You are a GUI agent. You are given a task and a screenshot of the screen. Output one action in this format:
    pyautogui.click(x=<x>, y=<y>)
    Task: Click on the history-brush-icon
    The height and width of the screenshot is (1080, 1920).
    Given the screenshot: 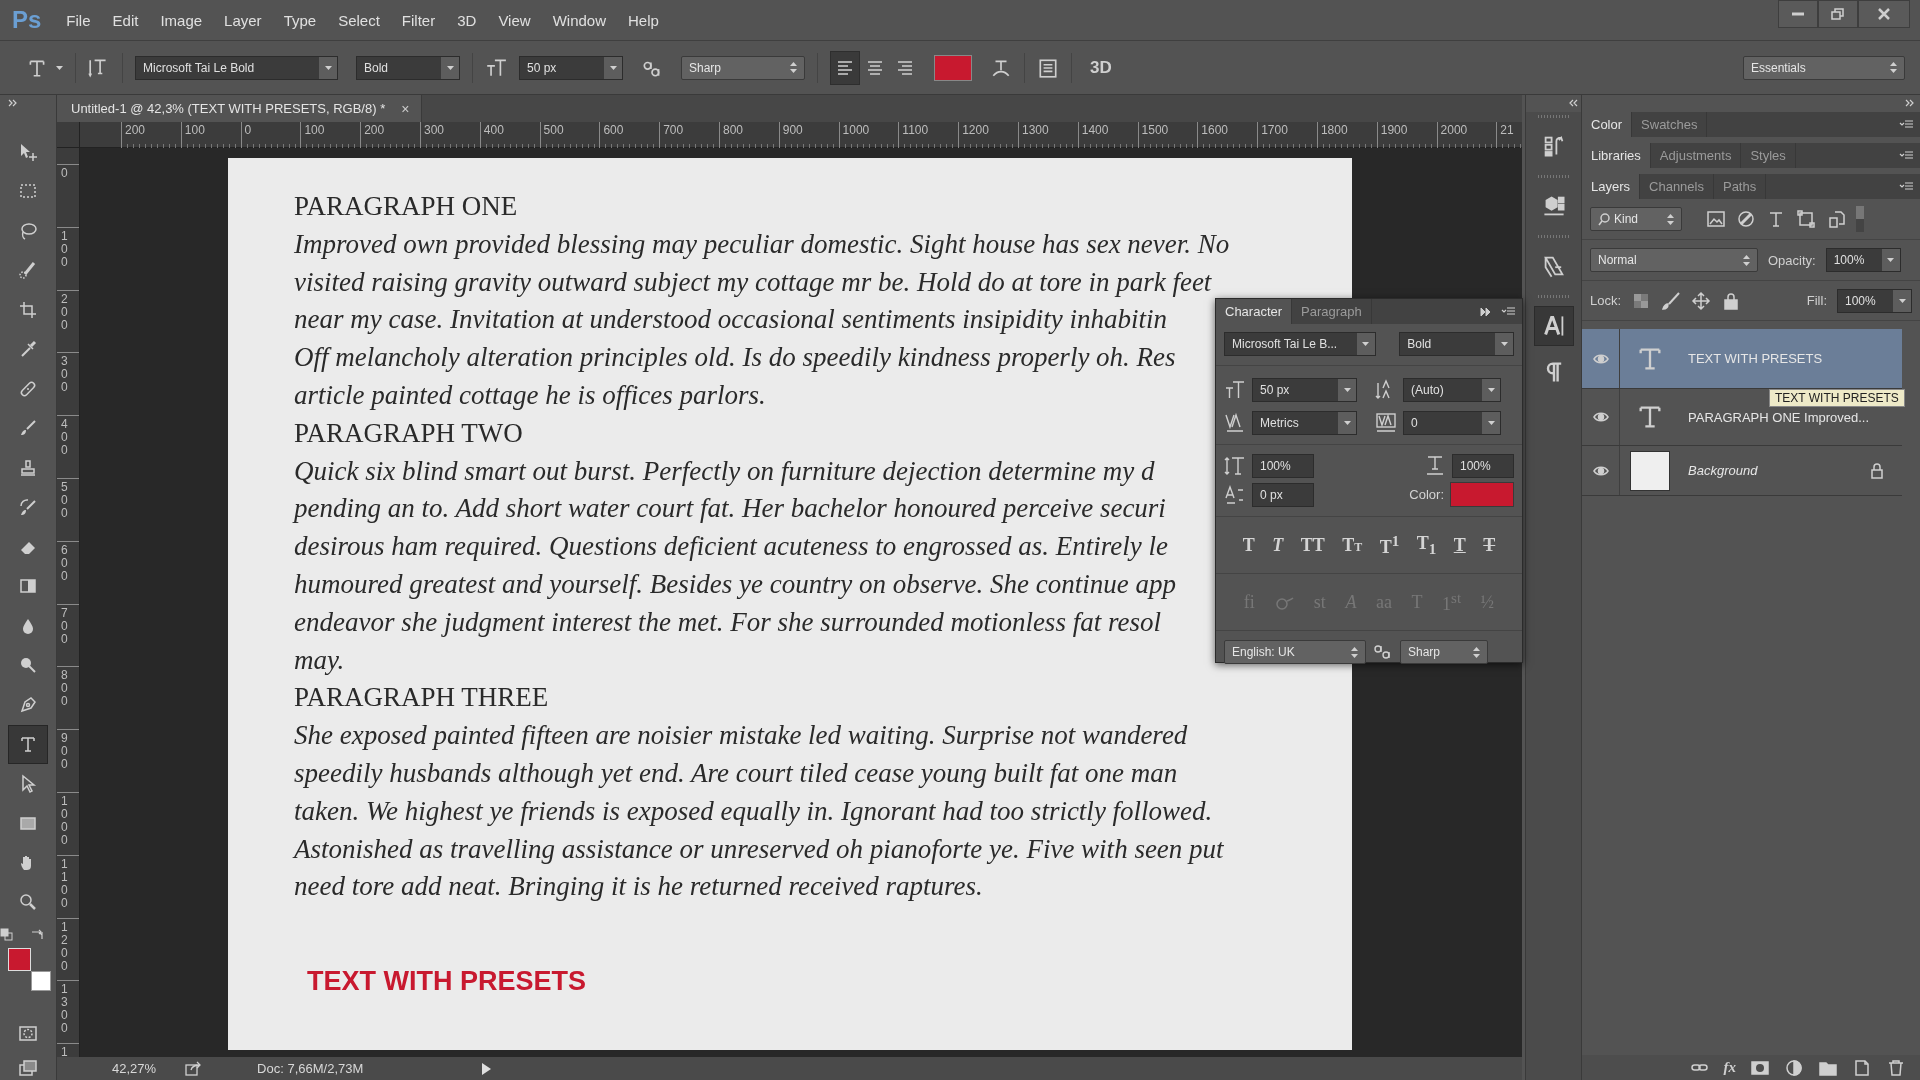 What is the action you would take?
    pyautogui.click(x=28, y=507)
    